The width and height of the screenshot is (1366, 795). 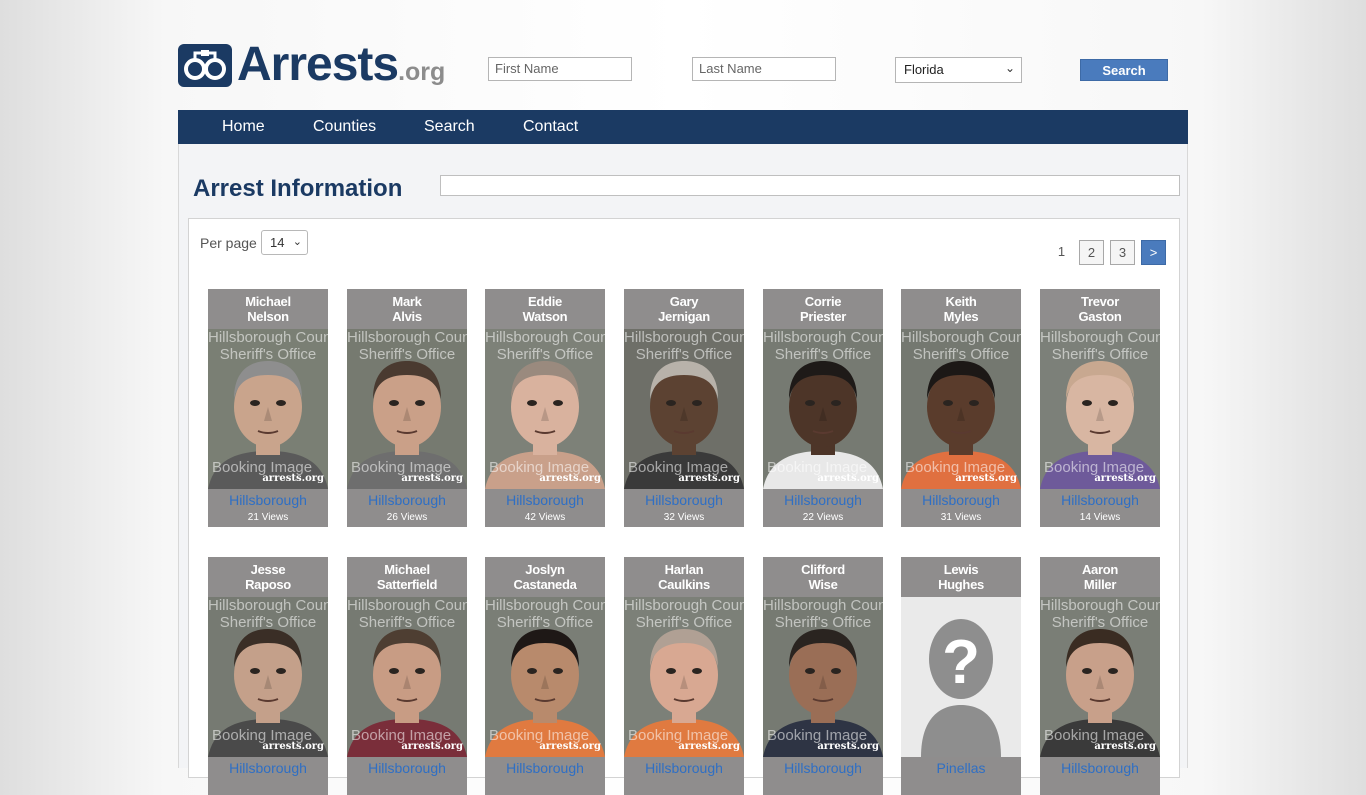 I want to click on nav-home: Home, so click(x=243, y=126).